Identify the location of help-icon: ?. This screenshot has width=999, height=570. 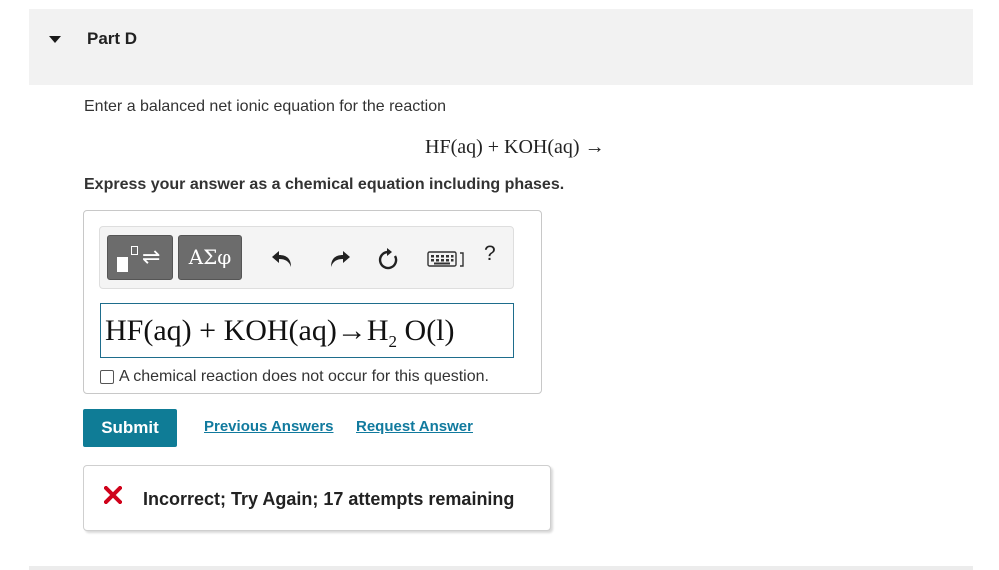
(490, 254).